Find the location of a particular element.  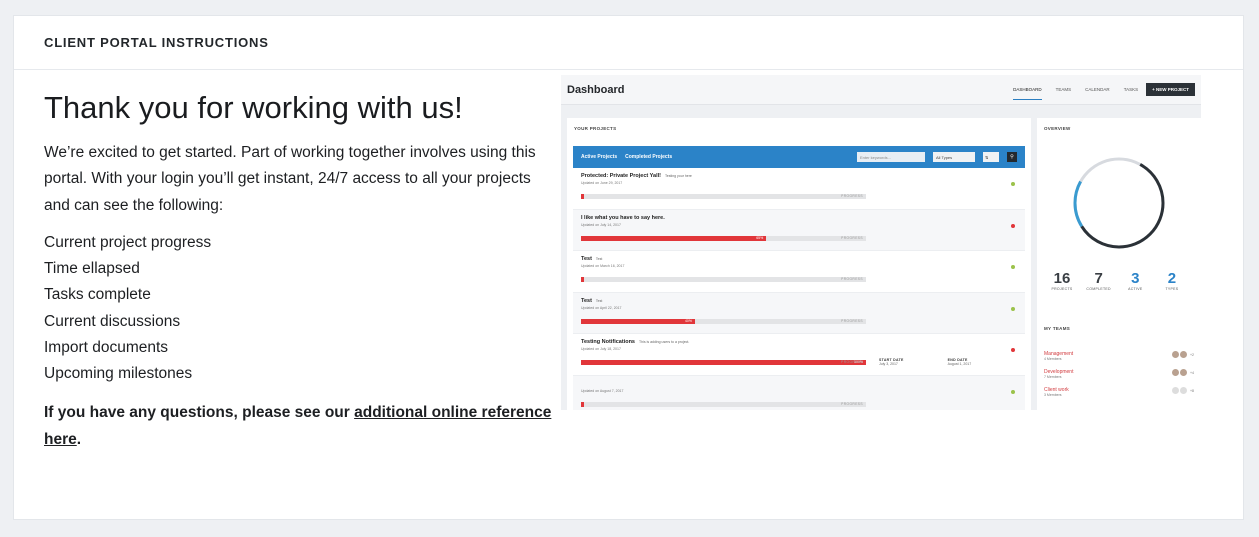

team-avatars: +8 is located at coordinates (1183, 390).